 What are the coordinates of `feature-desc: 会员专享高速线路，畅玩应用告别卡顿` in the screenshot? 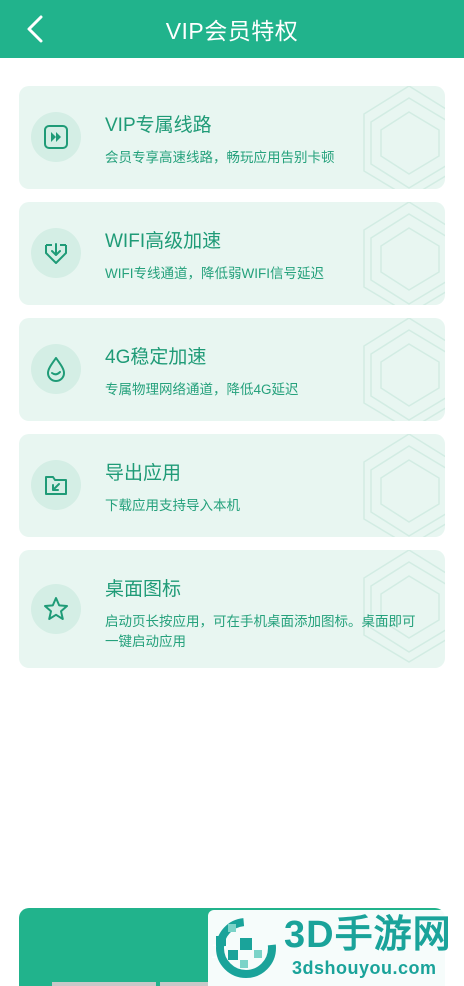 It's located at (220, 157).